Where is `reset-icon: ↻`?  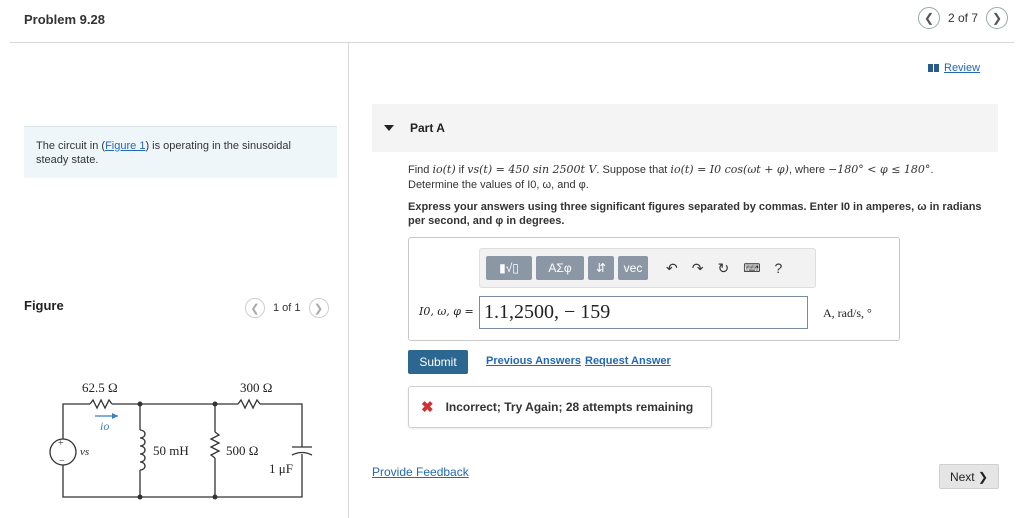
reset-icon: ↻ is located at coordinates (723, 268).